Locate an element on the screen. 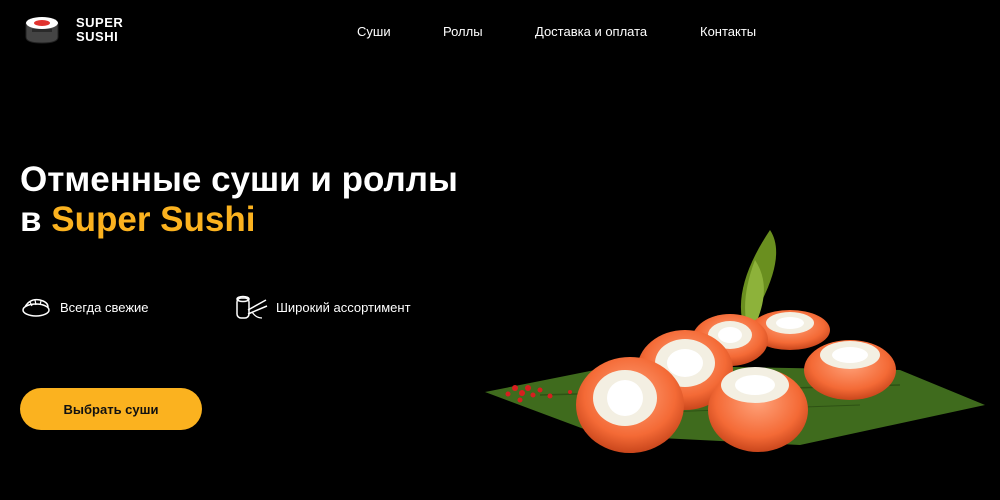 This screenshot has height=500, width=1000. nav-item-rolls: Роллы is located at coordinates (463, 31).